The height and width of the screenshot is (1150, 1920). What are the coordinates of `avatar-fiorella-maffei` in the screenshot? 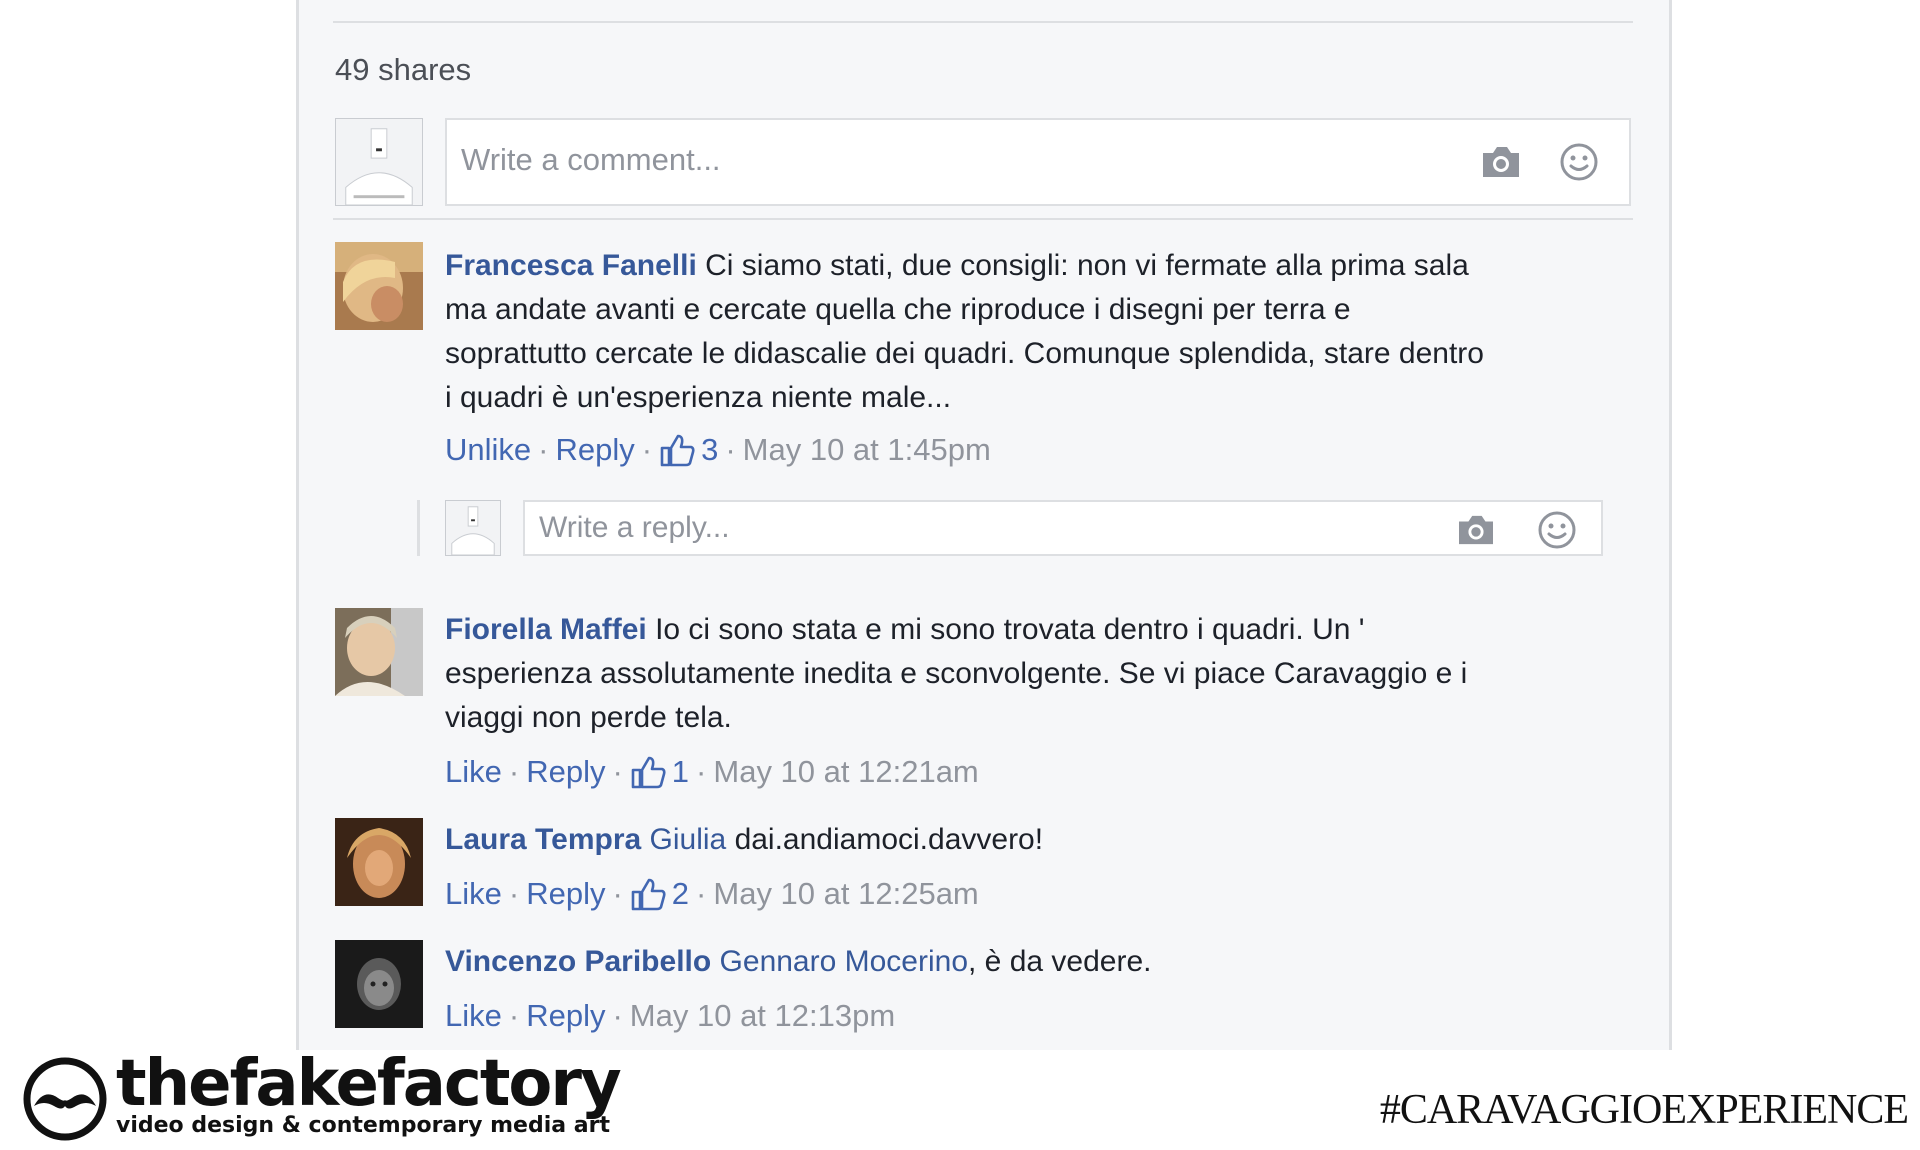 It's located at (379, 652).